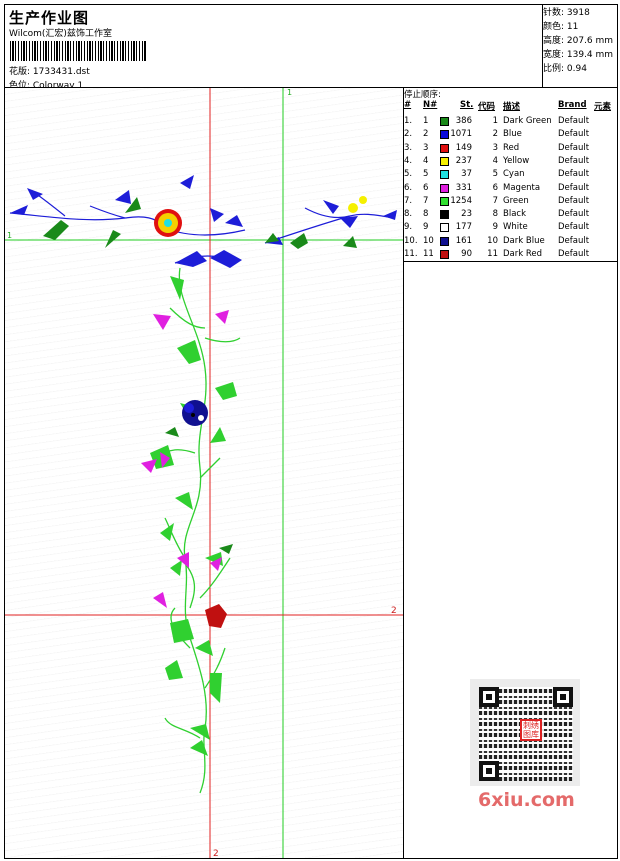  What do you see at coordinates (495, 160) in the screenshot?
I see `row-code: 4` at bounding box center [495, 160].